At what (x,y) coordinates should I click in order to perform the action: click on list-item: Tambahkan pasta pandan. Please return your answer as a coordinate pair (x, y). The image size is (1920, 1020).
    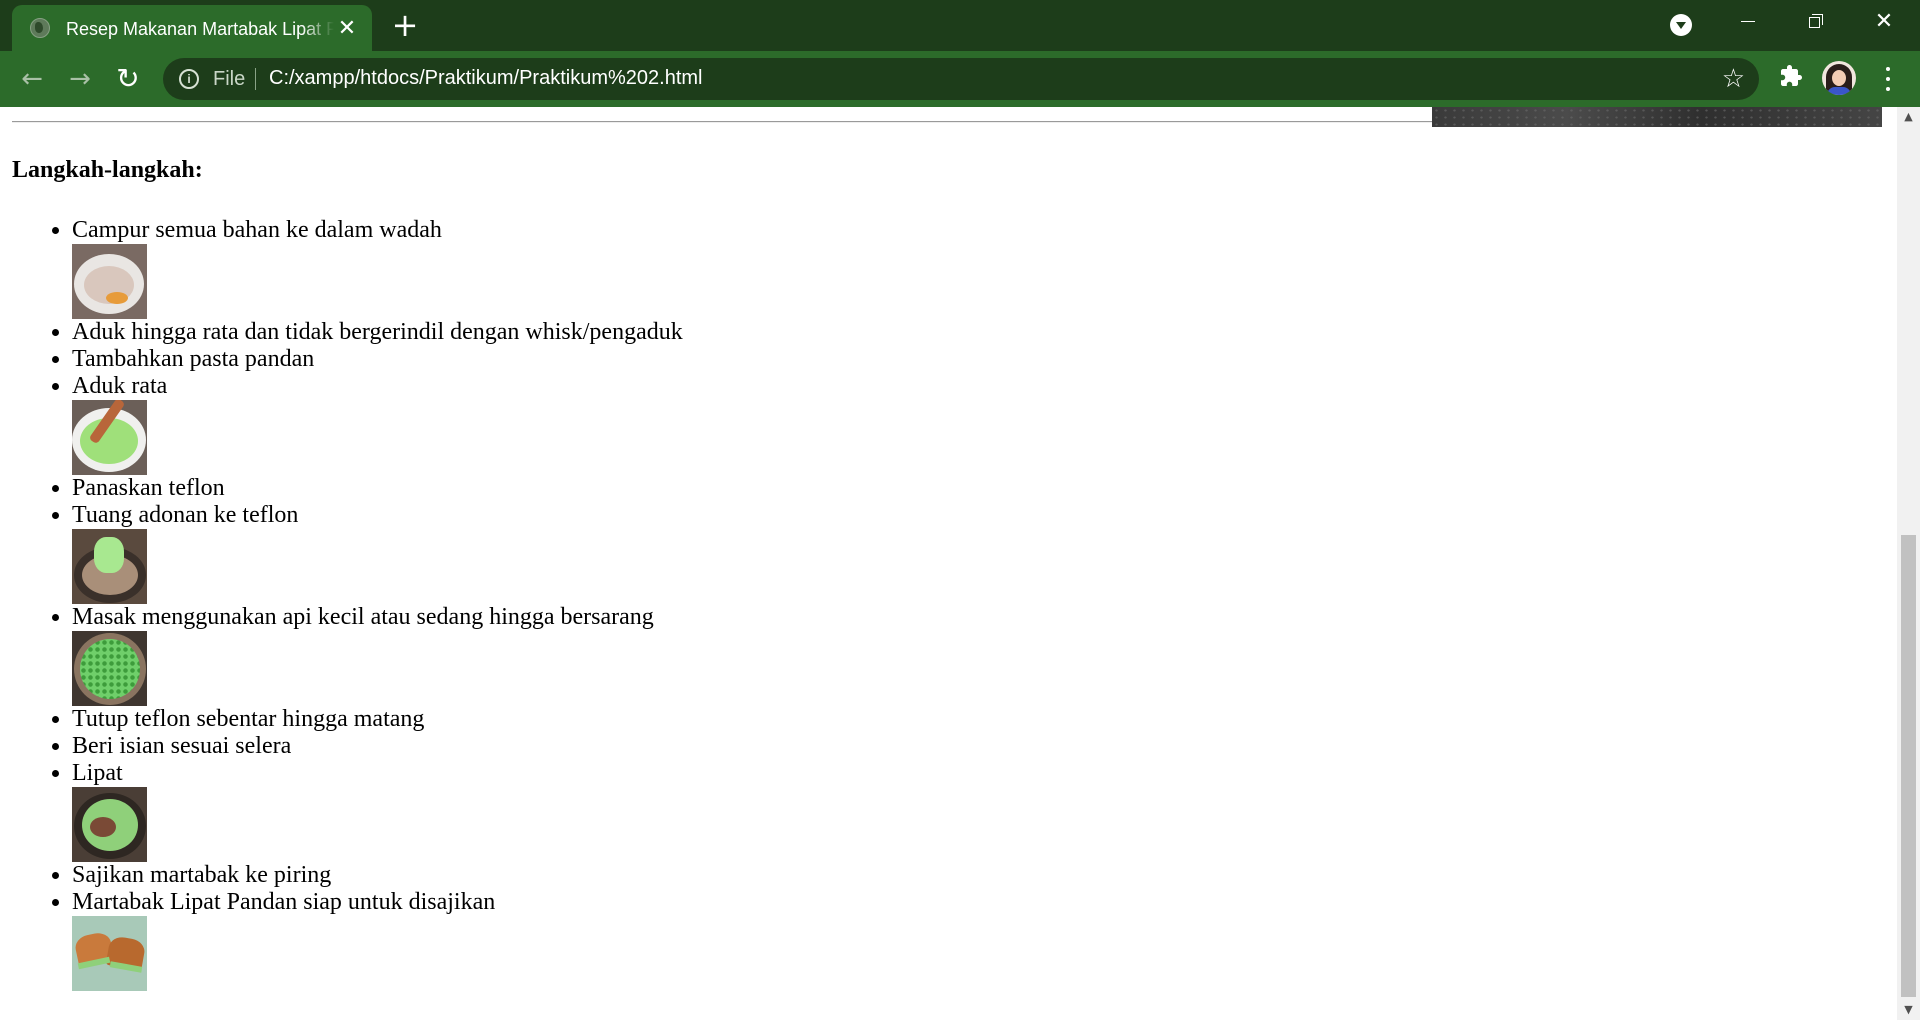
    Looking at the image, I should click on (377, 359).